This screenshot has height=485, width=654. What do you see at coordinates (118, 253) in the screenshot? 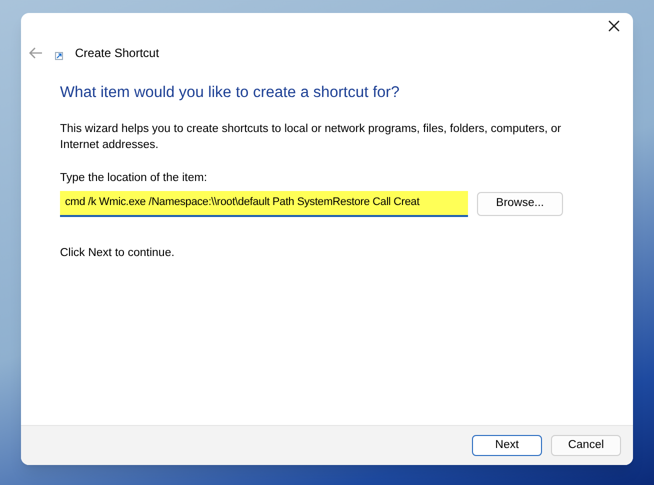
I see `instruction-text: Click Next to continue.` at bounding box center [118, 253].